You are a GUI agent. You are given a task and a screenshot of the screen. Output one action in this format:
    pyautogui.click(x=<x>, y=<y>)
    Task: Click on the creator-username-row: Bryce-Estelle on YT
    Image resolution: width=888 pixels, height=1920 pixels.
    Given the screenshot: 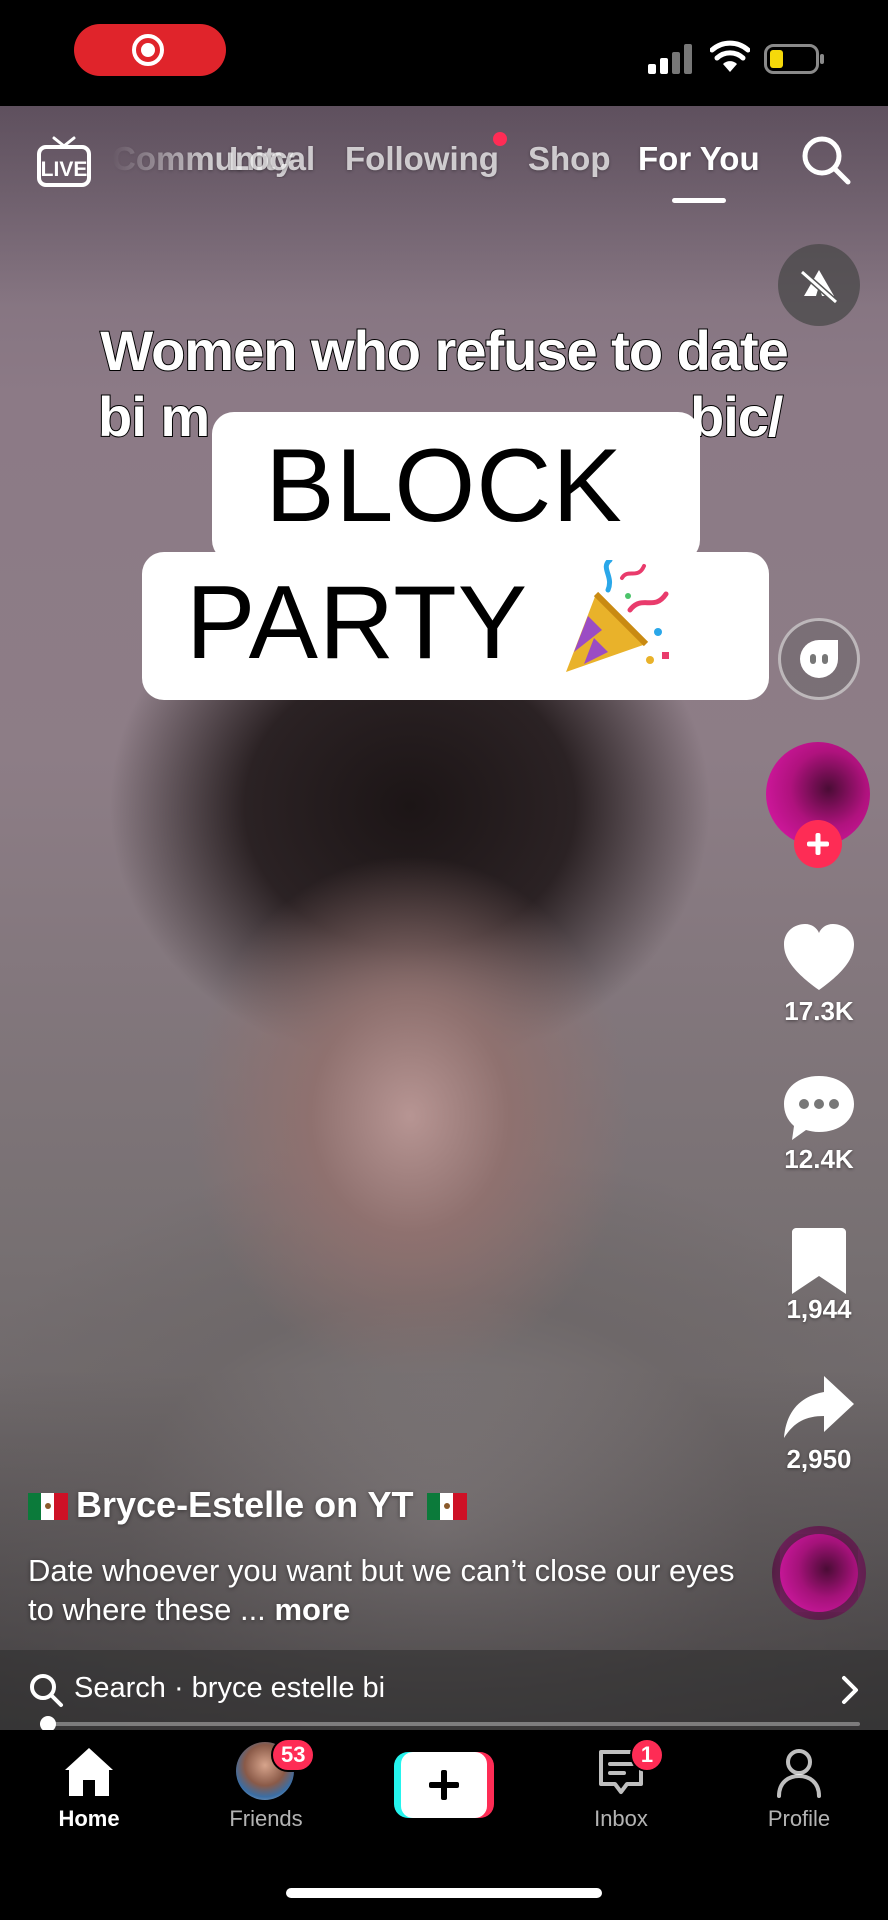 What is the action you would take?
    pyautogui.click(x=251, y=1505)
    